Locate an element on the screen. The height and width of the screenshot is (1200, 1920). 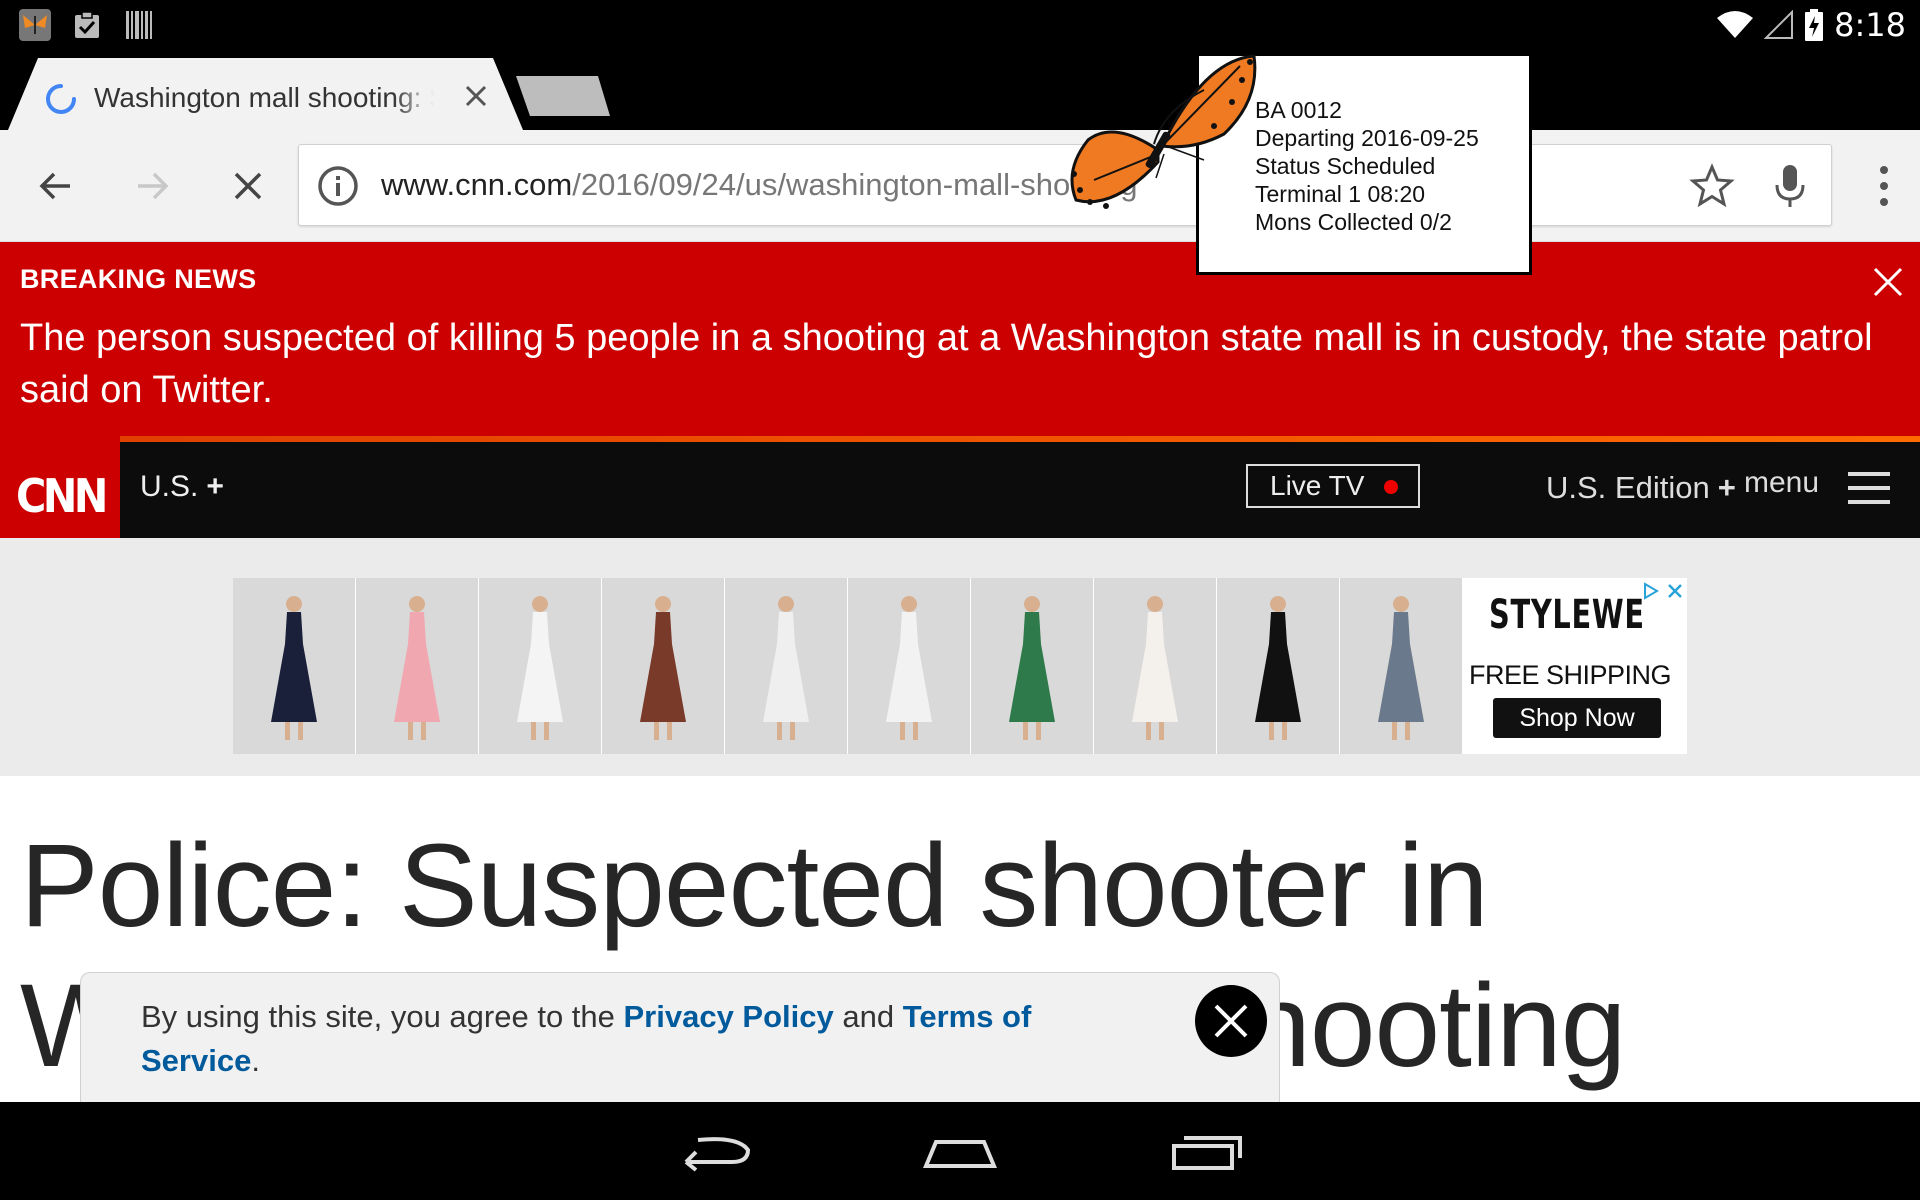
barcode-icon is located at coordinates (139, 25).